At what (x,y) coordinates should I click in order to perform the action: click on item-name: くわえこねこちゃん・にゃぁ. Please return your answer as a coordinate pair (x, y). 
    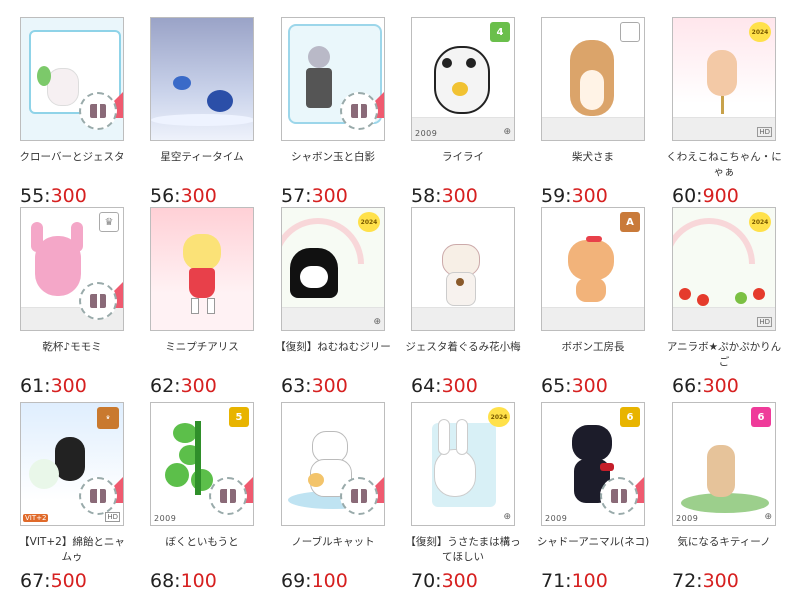
    Looking at the image, I should click on (724, 164).